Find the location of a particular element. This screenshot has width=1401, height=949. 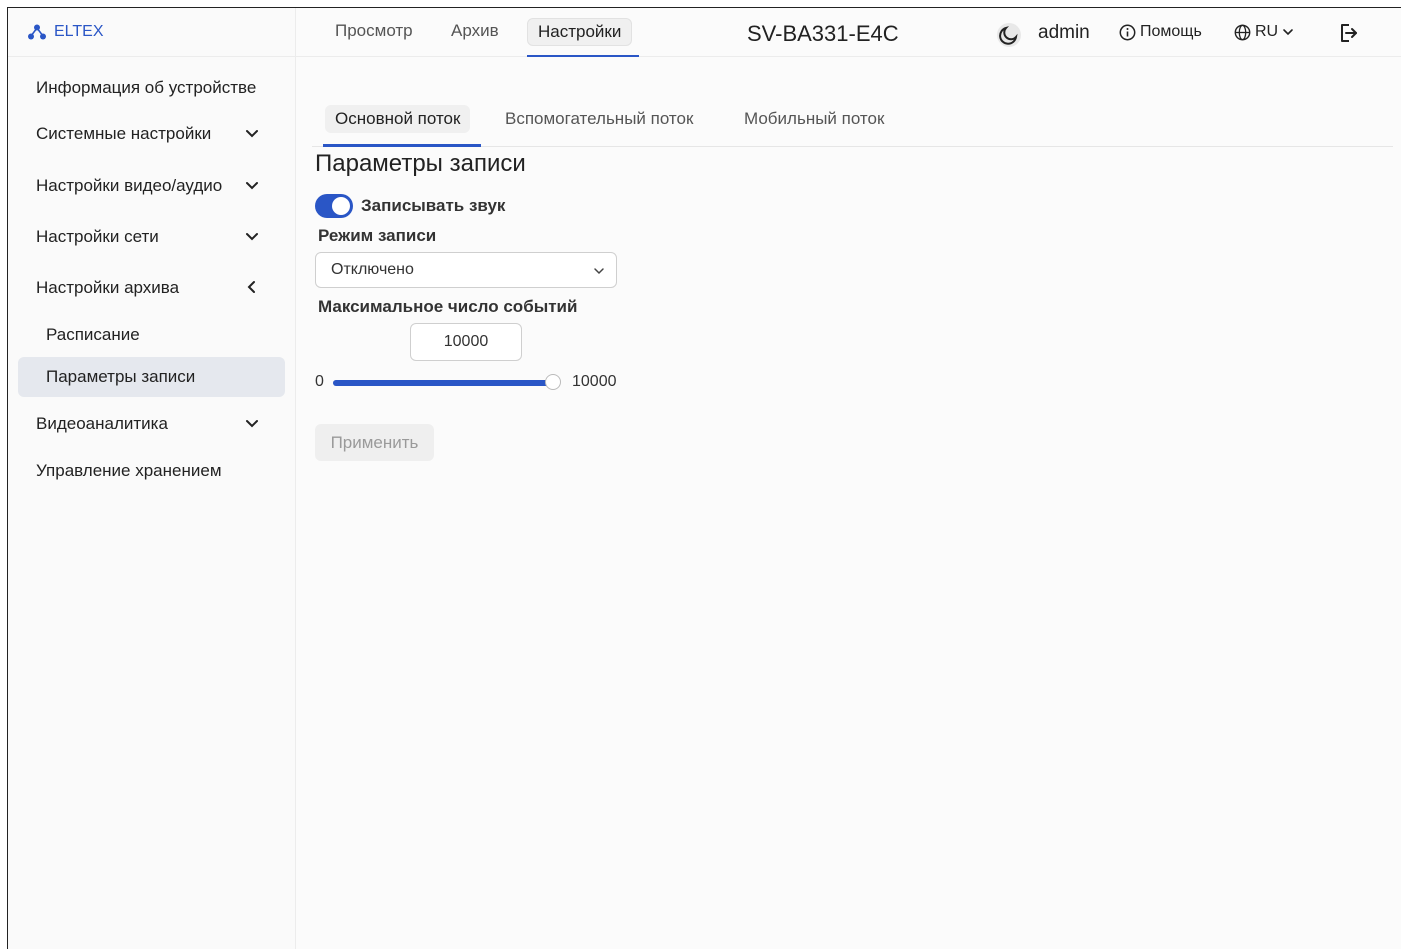

slider-handle is located at coordinates (553, 382).